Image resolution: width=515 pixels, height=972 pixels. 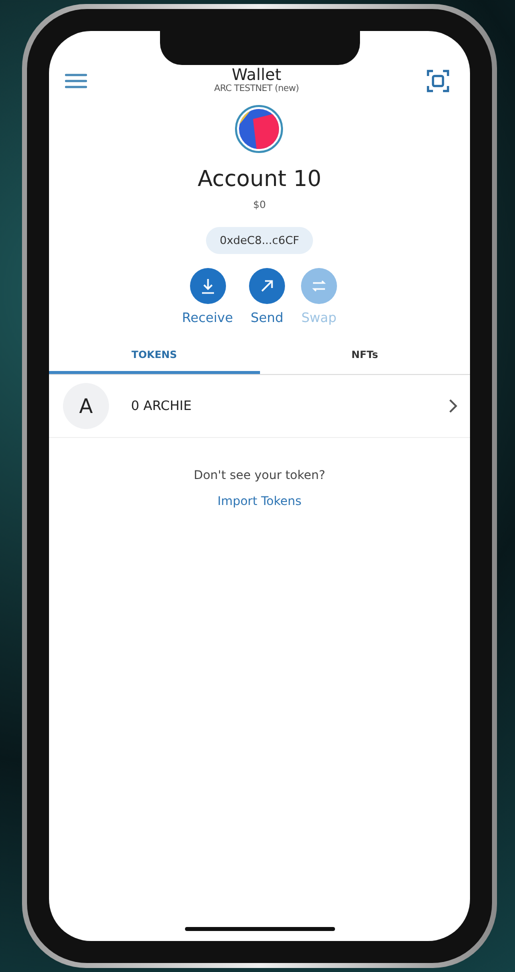 I want to click on address-pill: 0xdeC8...c6CF, so click(x=260, y=240).